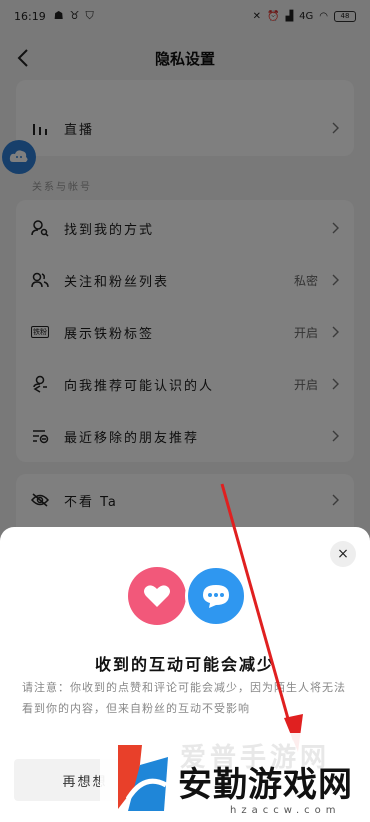 The image size is (370, 822). I want to click on watermark-brand: 安勤游戏网, so click(265, 785).